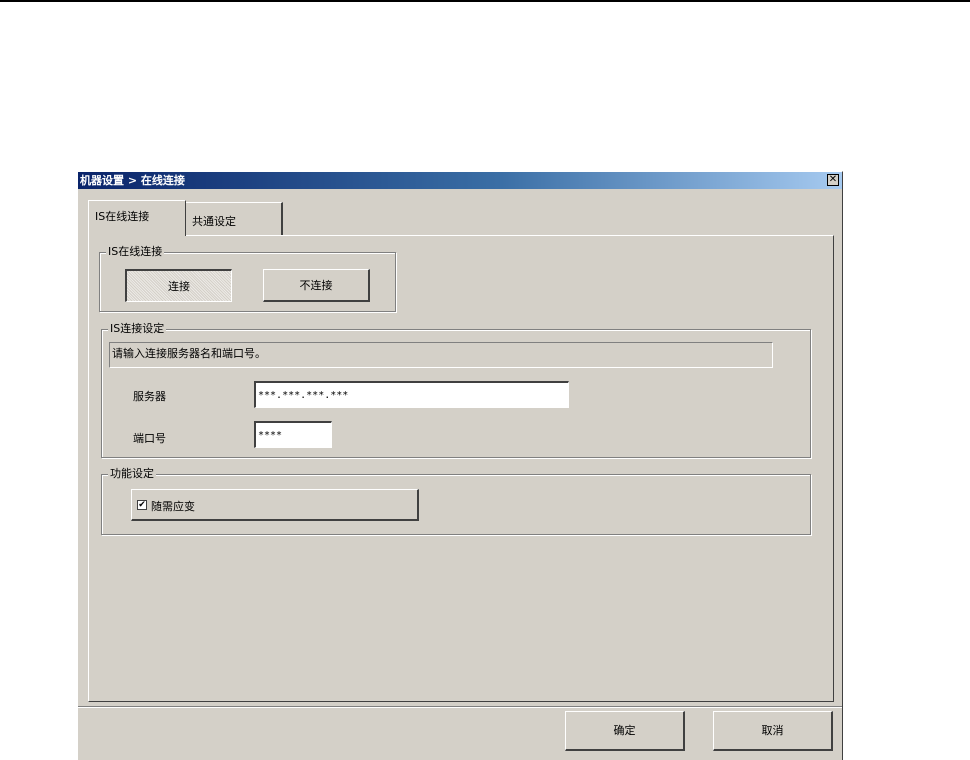 This screenshot has width=970, height=760. I want to click on cancel-button: 取消, so click(773, 731).